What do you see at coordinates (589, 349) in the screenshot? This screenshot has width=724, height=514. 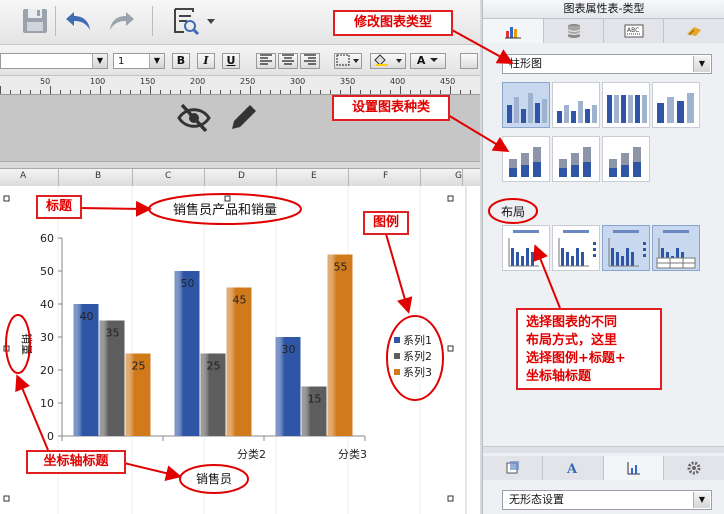 I see `note-layout: 选择图表的不同 布局方式，这里 选择图例+标题+ 坐标轴标题` at bounding box center [589, 349].